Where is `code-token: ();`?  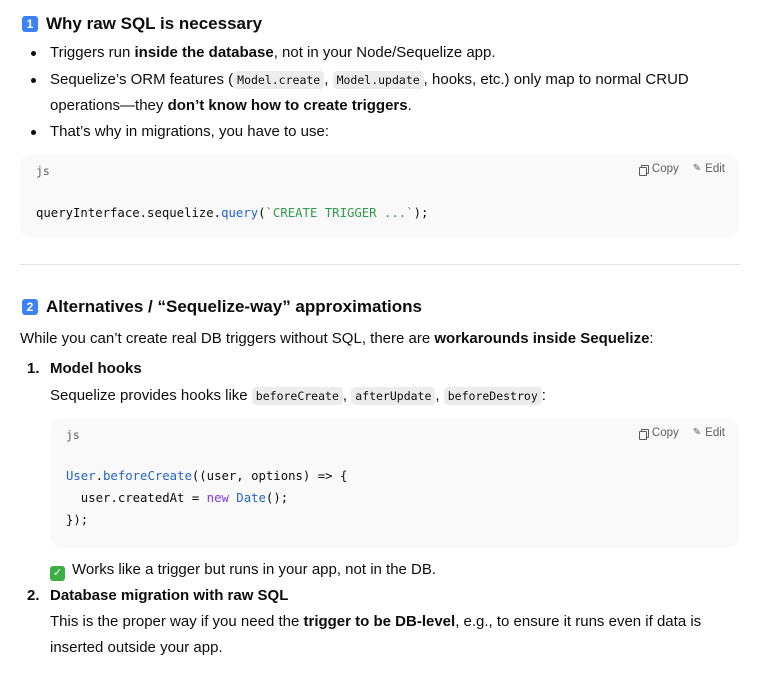
code-token: (); is located at coordinates (277, 498).